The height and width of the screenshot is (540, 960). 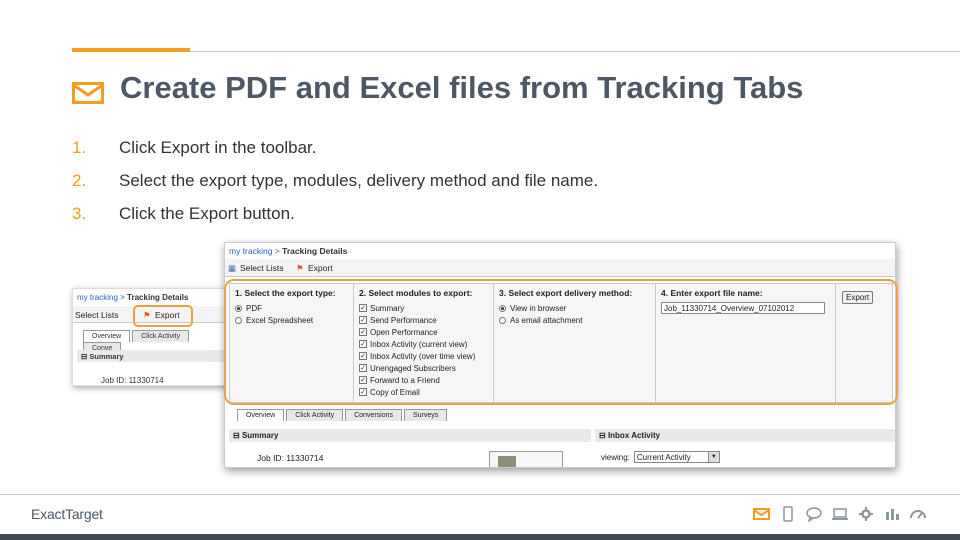 I want to click on top-accent-bar, so click(x=131, y=50).